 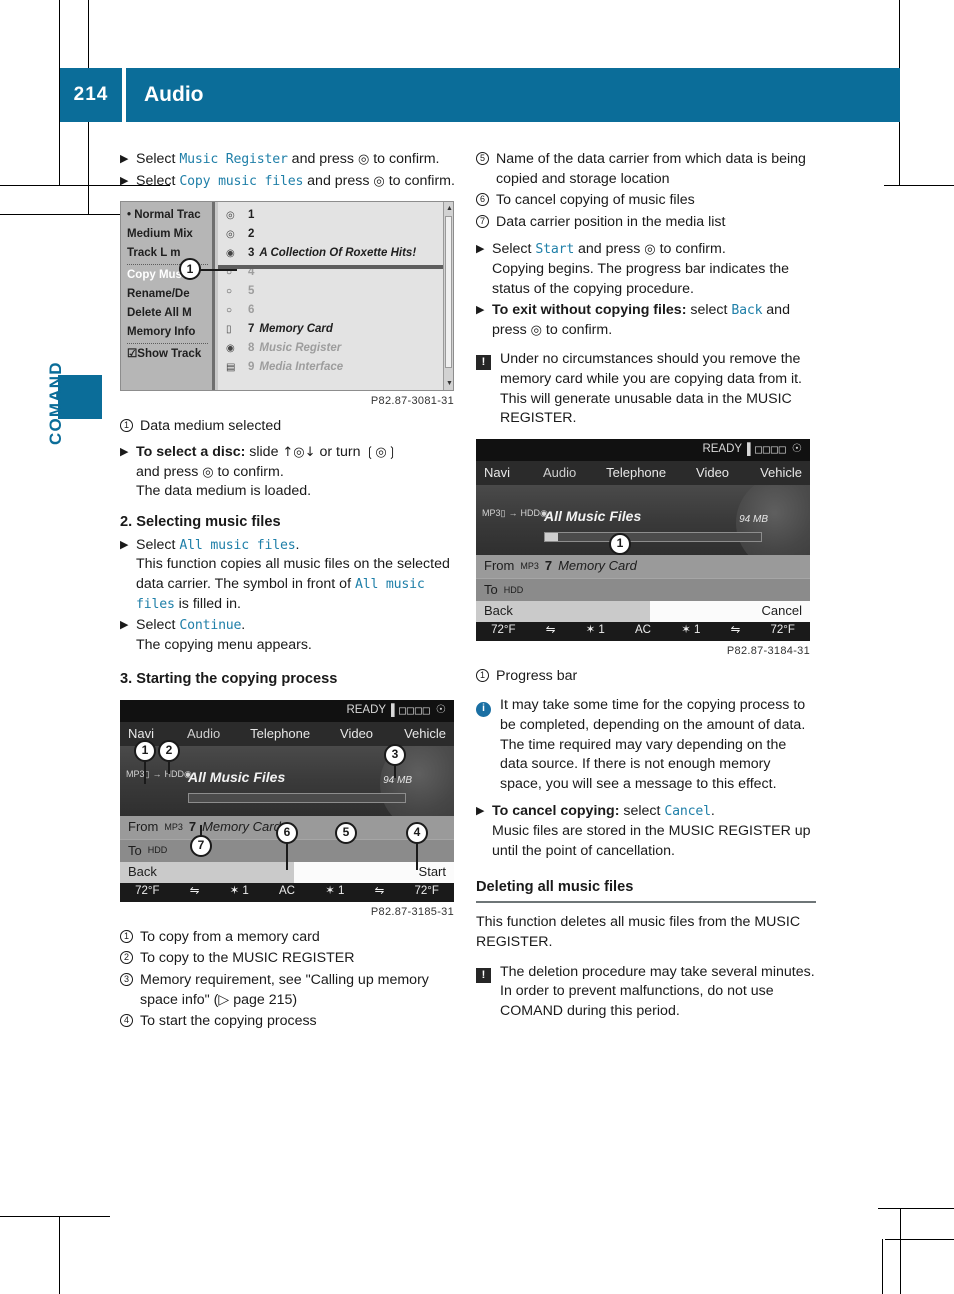 I want to click on page-title: Audio, so click(x=513, y=95).